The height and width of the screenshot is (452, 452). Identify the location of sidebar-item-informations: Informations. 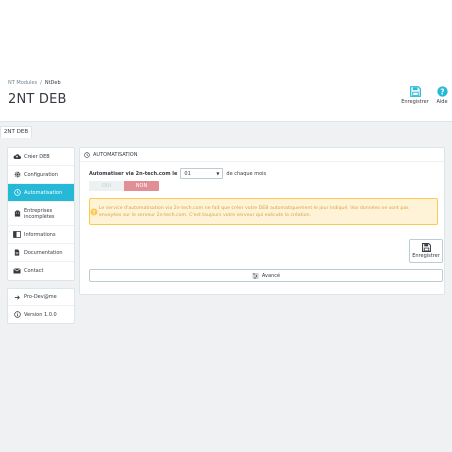
(41, 235).